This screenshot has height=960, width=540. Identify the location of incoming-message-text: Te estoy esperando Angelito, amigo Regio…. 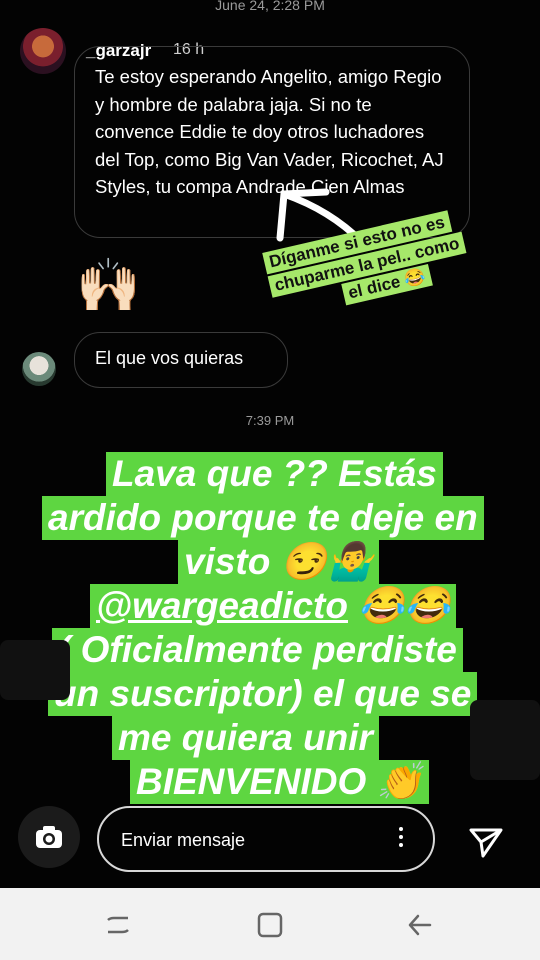
(269, 131).